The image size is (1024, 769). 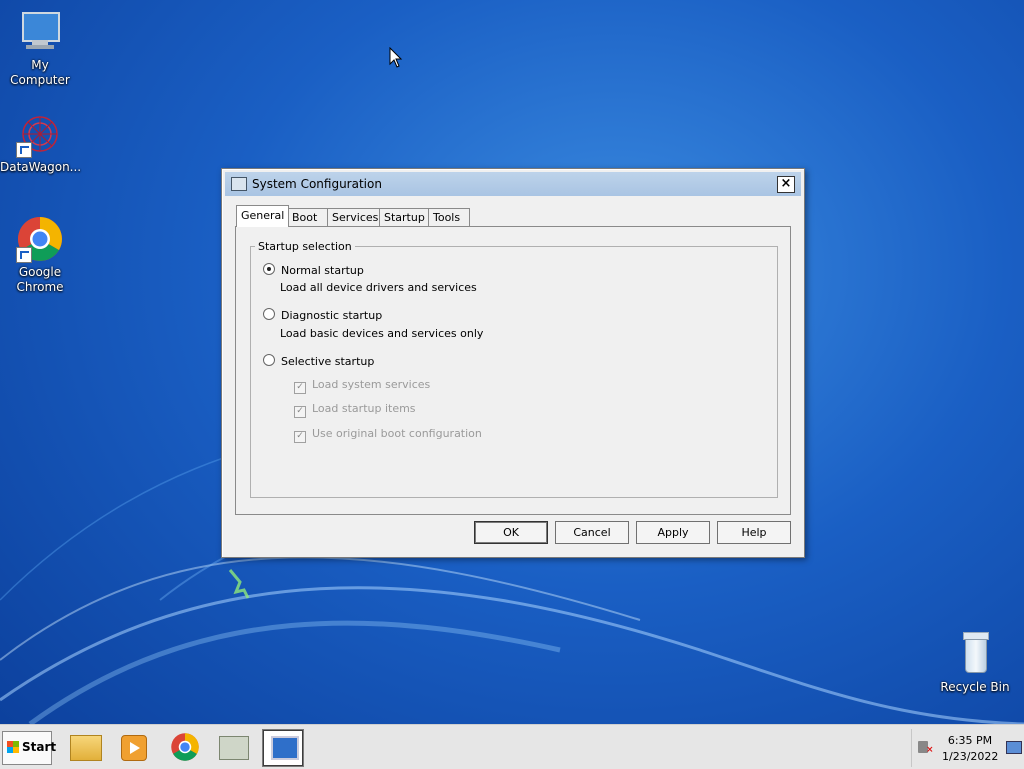 What do you see at coordinates (673, 532) in the screenshot?
I see `apply-button: Apply` at bounding box center [673, 532].